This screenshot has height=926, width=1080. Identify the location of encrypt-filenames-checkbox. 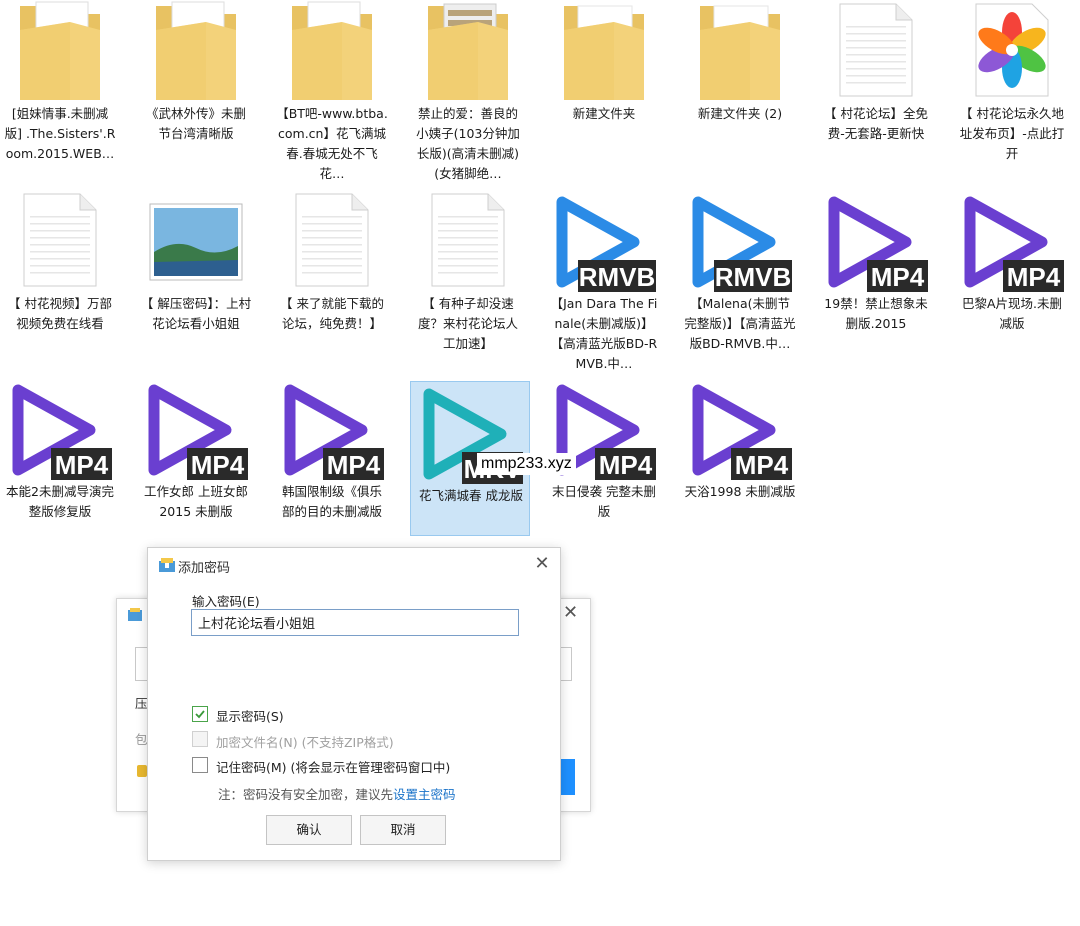
(200, 739).